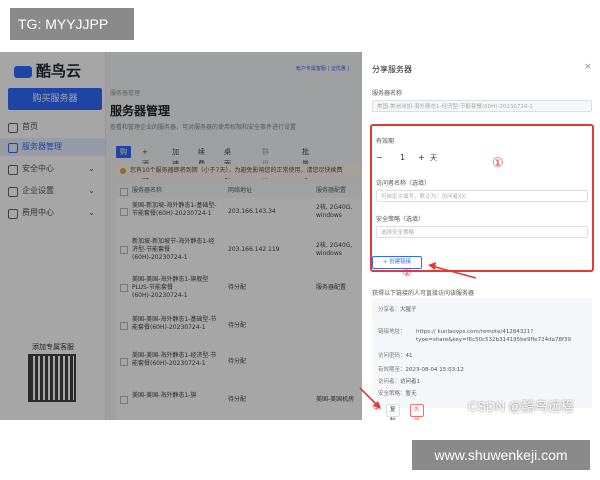 This screenshot has width=600, height=480. Describe the element at coordinates (369, 397) in the screenshot. I see `annotation-arrow-three` at that location.